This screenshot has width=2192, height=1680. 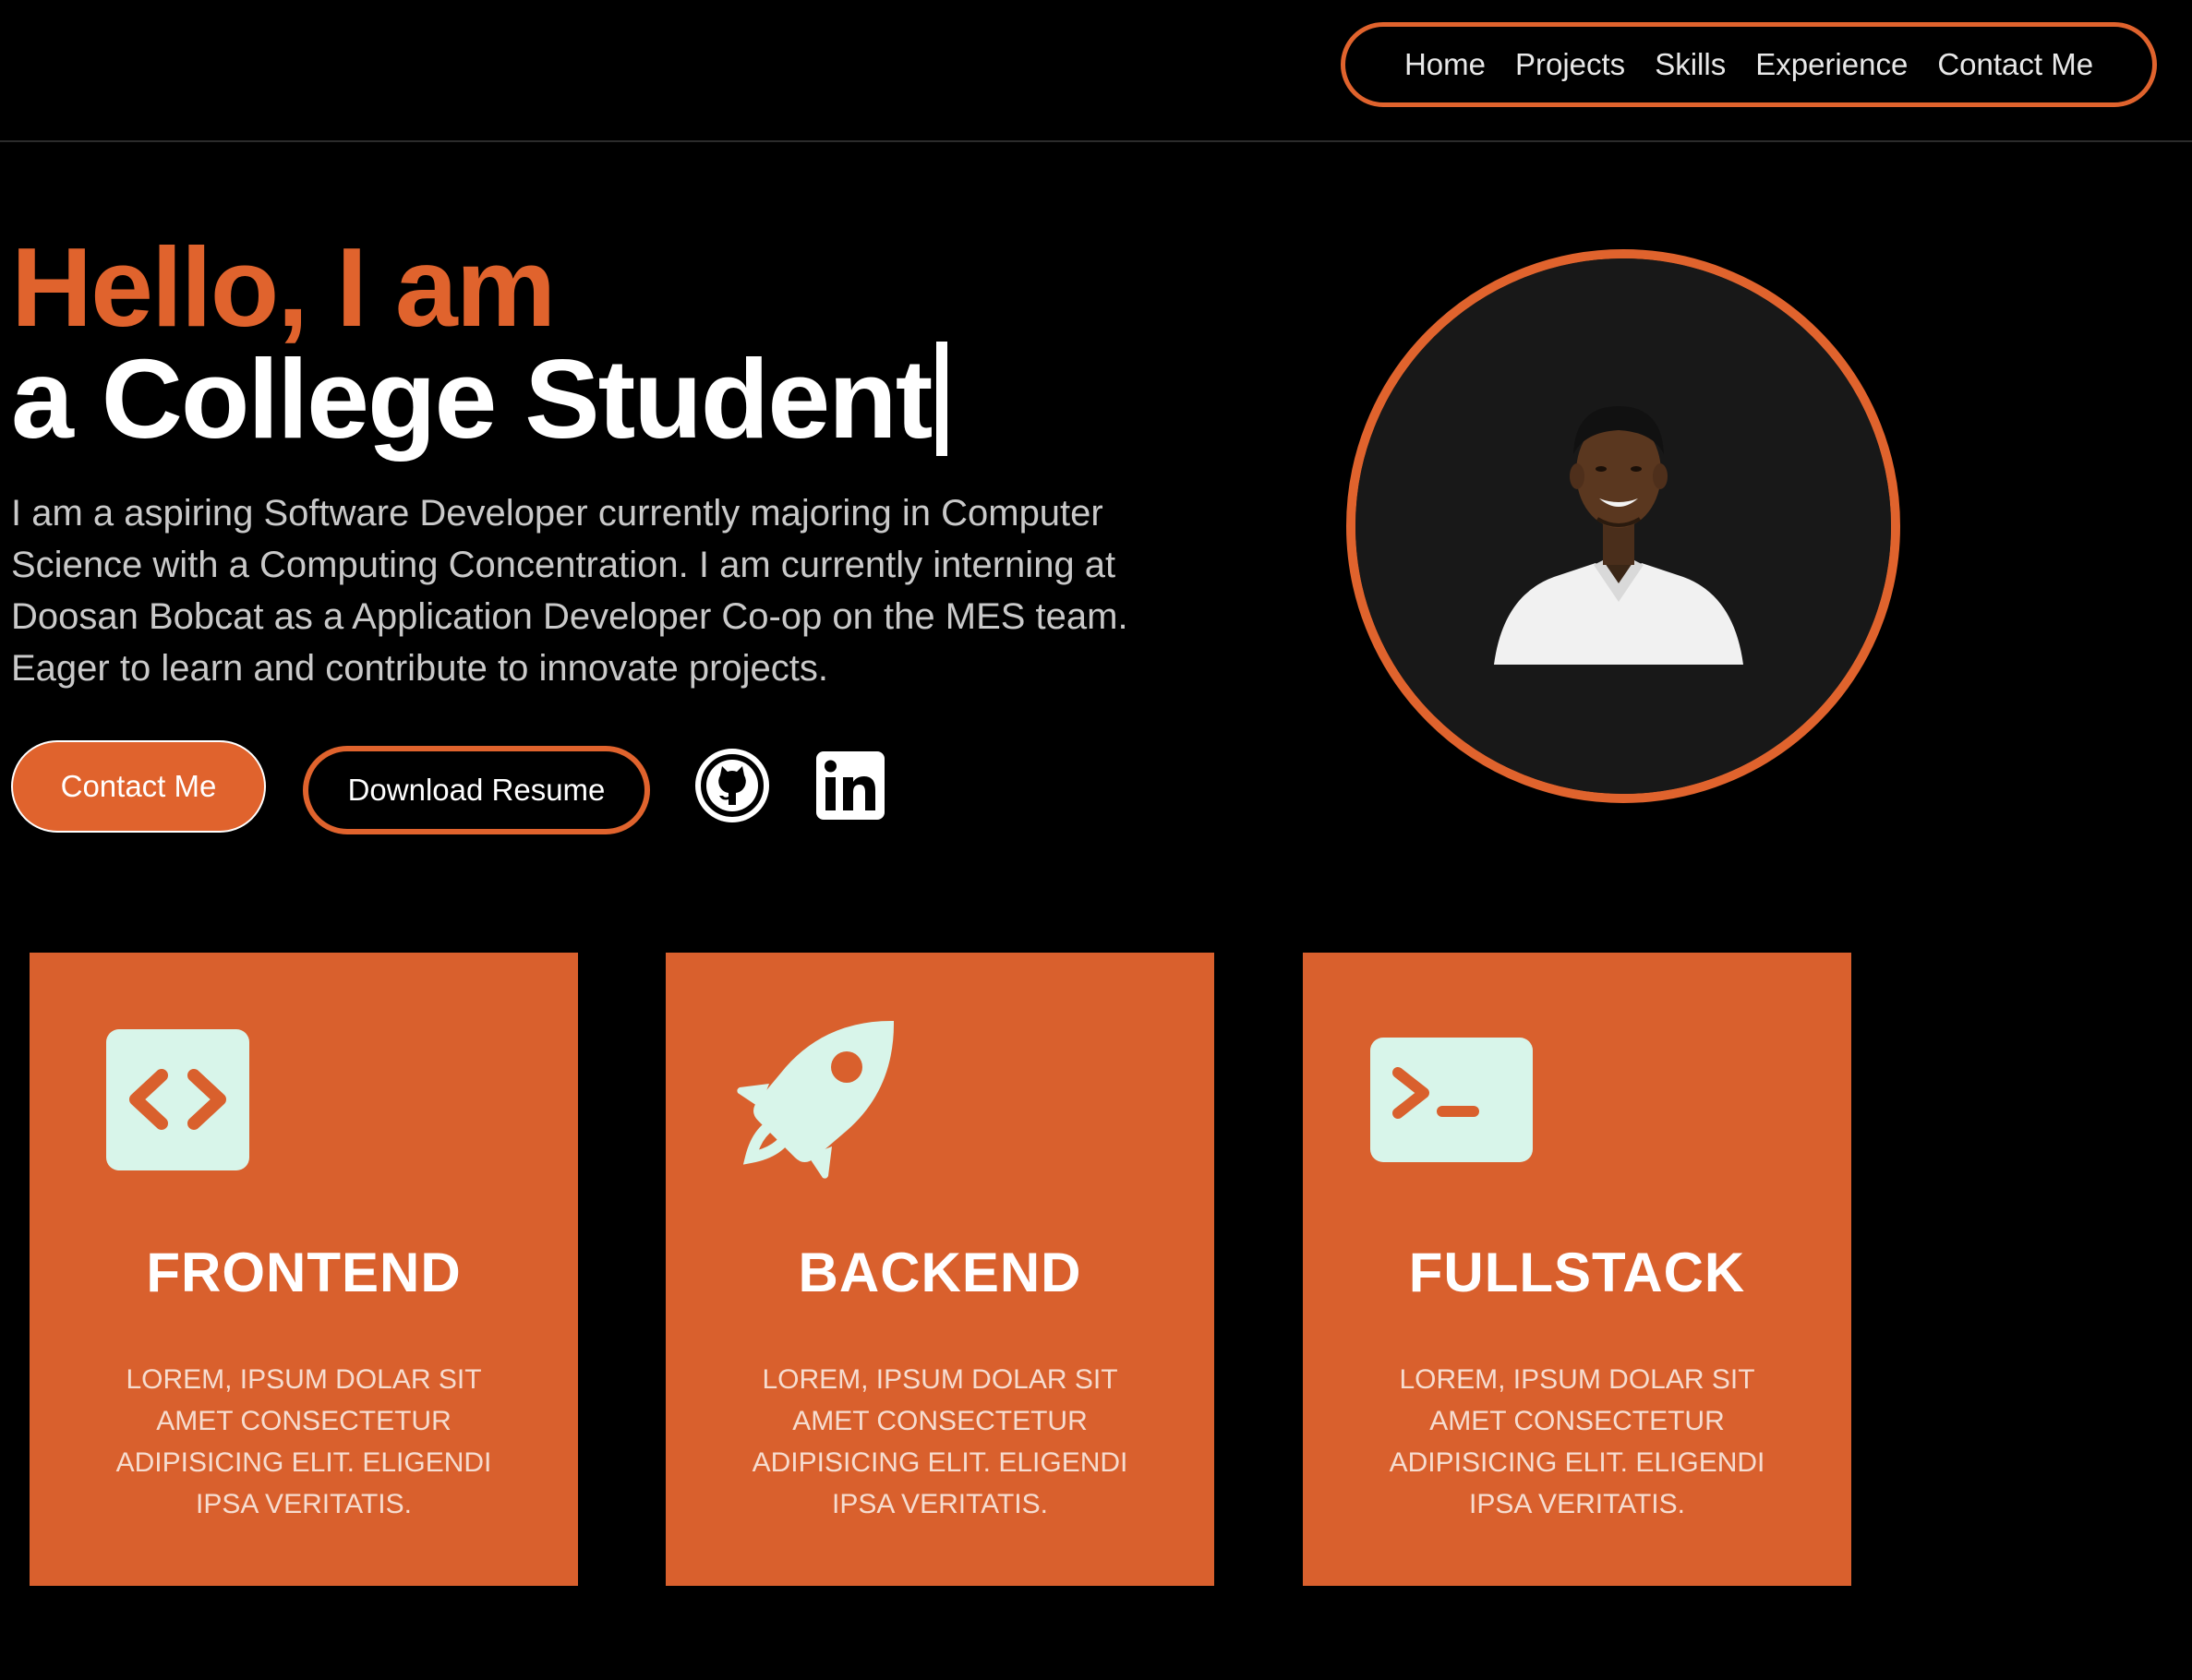 I want to click on github-icon, so click(x=732, y=785).